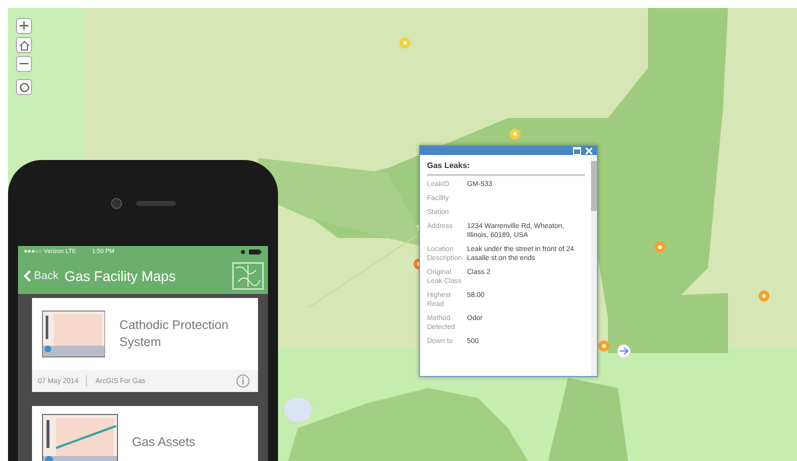  Describe the element at coordinates (24, 26) in the screenshot. I see `zoom-in-button: +` at that location.